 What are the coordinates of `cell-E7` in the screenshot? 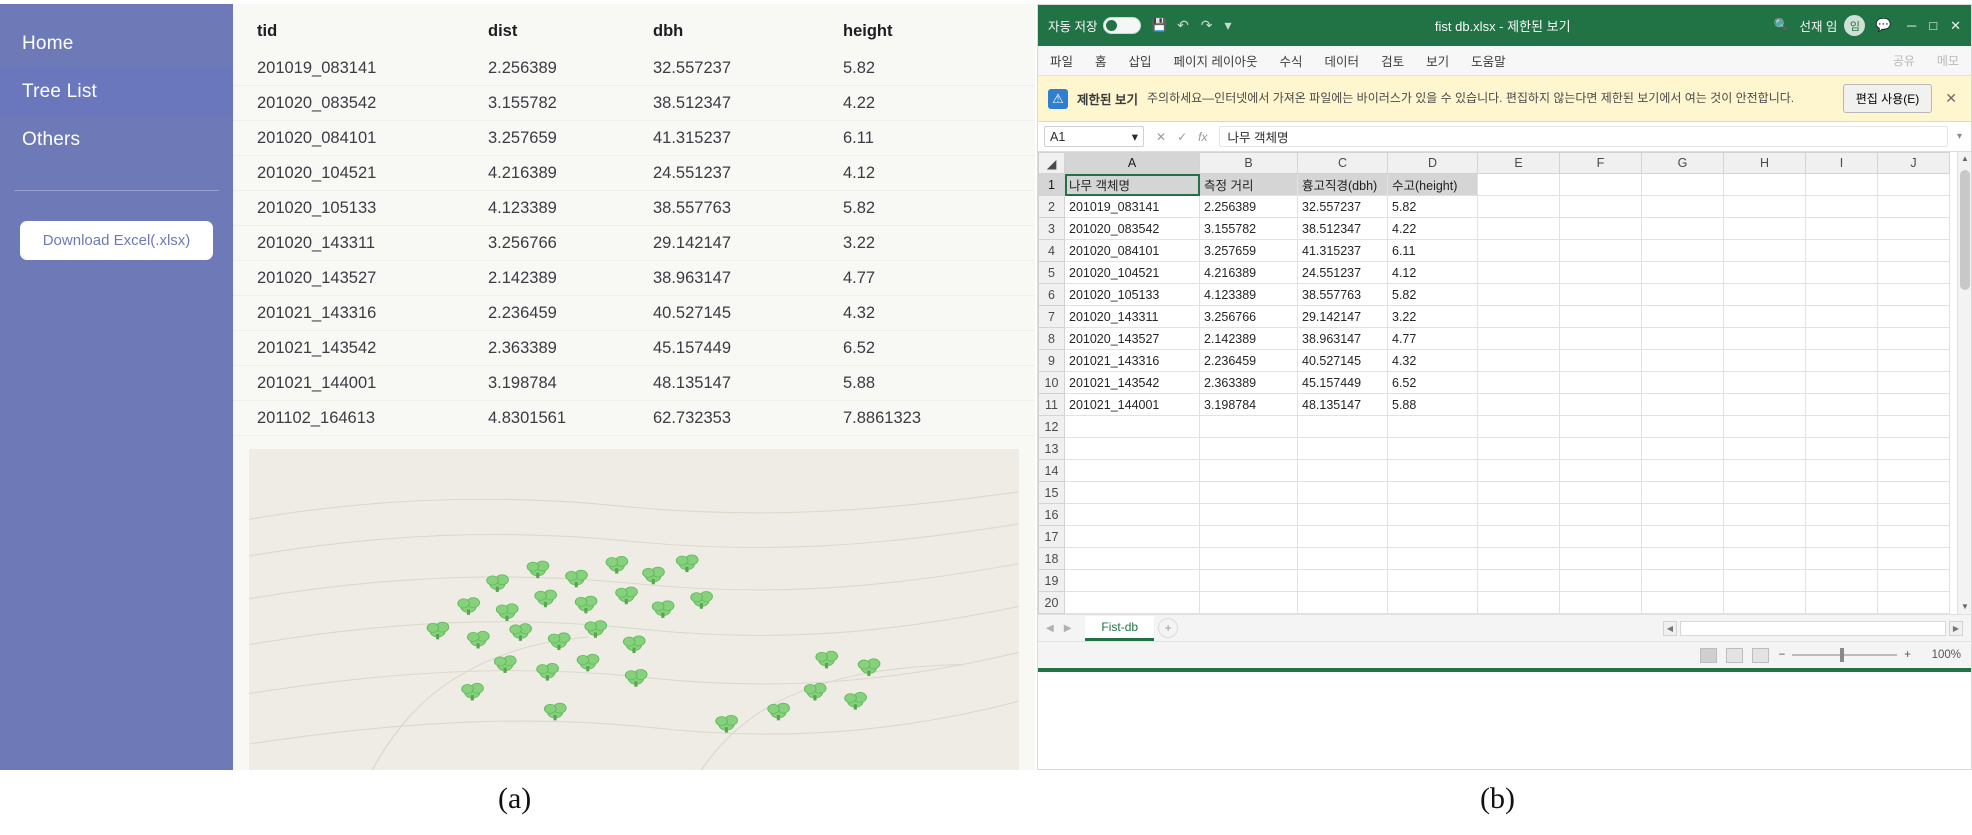 It's located at (1518, 316).